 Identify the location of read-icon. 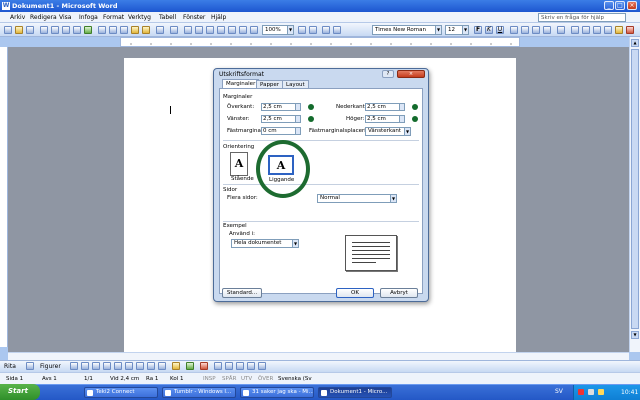
(313, 30).